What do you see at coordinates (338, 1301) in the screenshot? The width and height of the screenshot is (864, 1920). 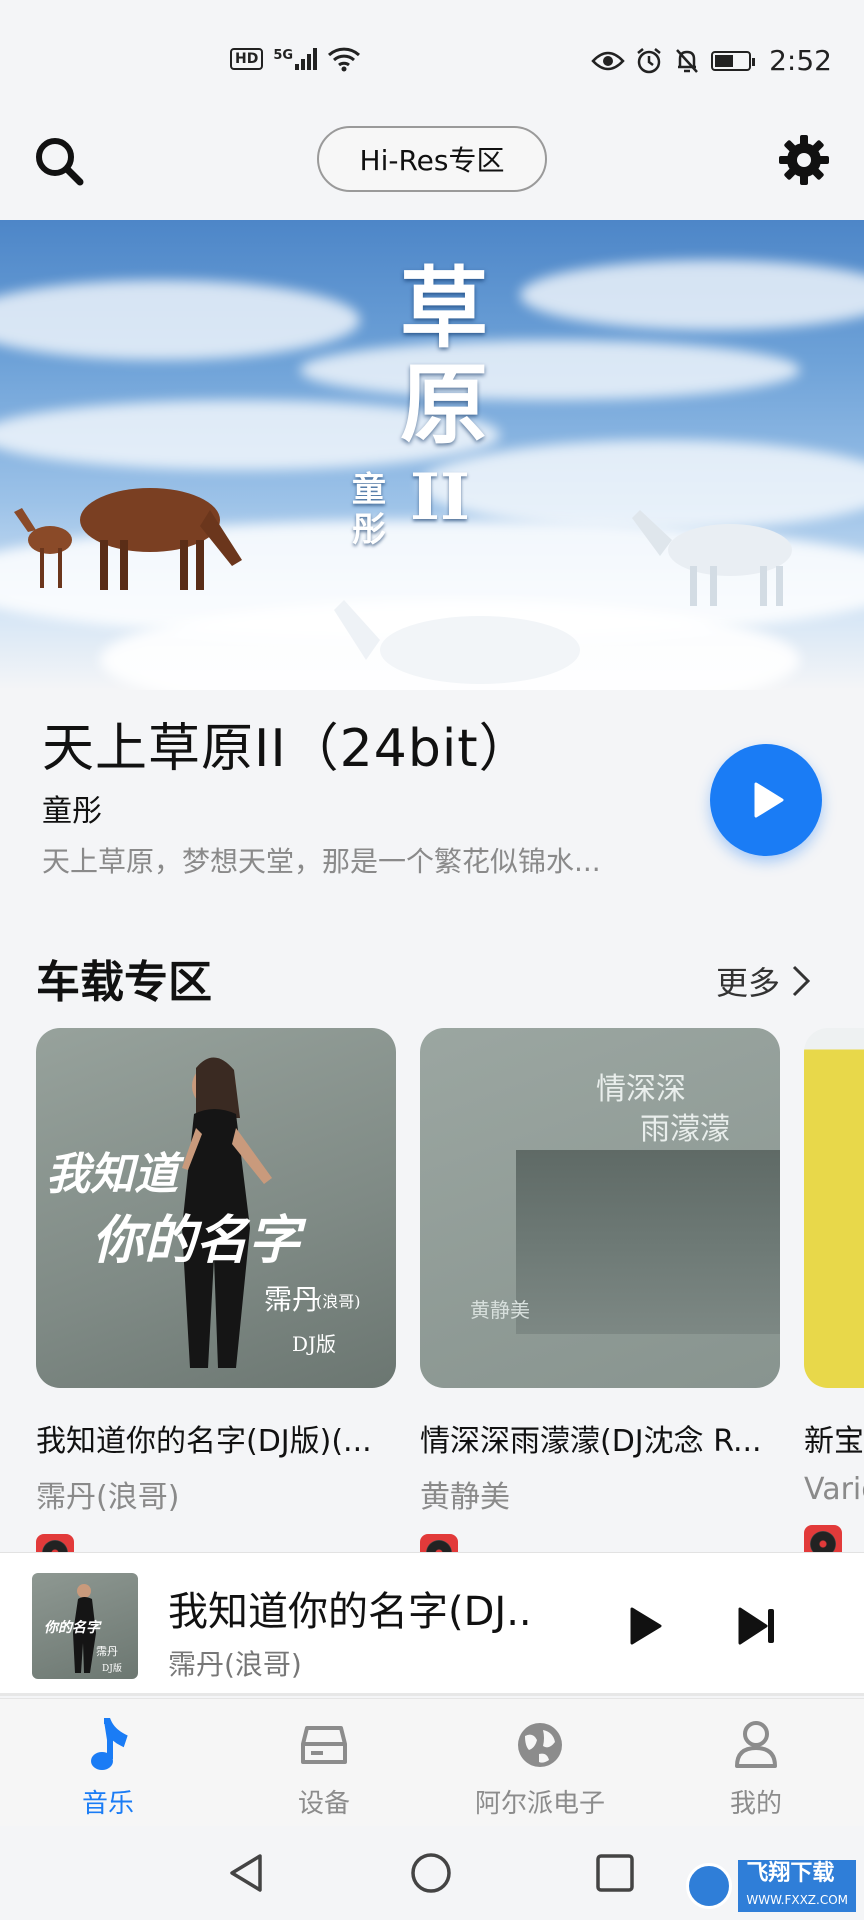 I see `cover-artist-alias: (浪哥)` at bounding box center [338, 1301].